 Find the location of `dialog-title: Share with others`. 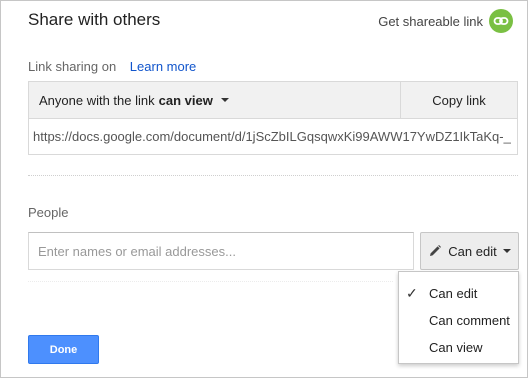

dialog-title: Share with others is located at coordinates (94, 19).